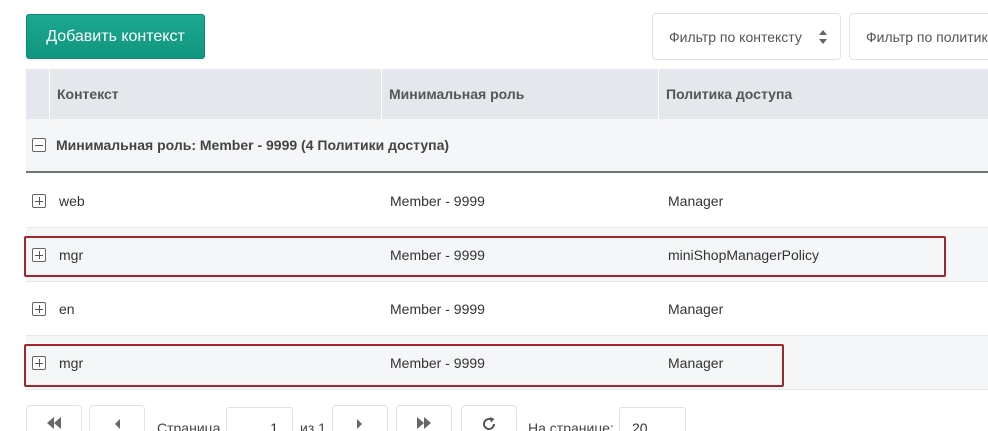  Describe the element at coordinates (520, 94) in the screenshot. I see `column-header-min-role: Минимальная роль` at that location.